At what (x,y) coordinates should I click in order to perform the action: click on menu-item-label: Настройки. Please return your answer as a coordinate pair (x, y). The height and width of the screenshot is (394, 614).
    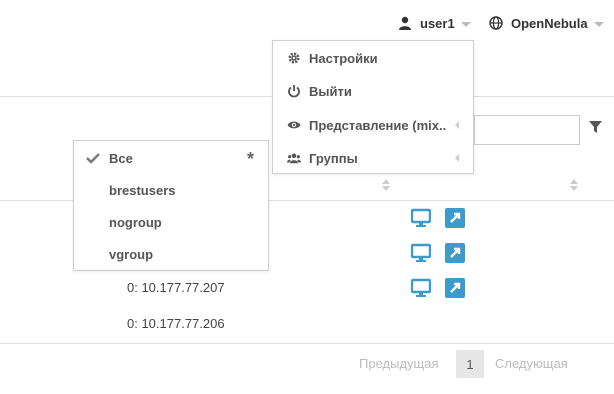
    Looking at the image, I should click on (343, 58).